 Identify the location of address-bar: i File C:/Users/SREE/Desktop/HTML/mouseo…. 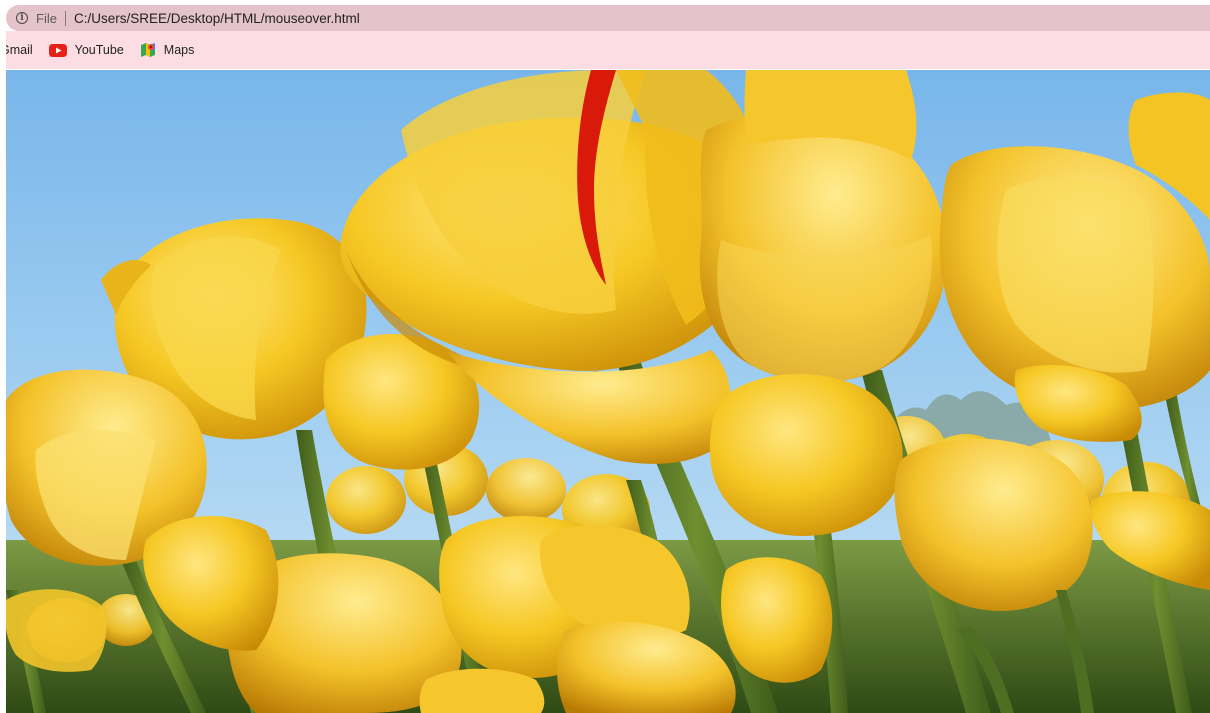
(608, 18).